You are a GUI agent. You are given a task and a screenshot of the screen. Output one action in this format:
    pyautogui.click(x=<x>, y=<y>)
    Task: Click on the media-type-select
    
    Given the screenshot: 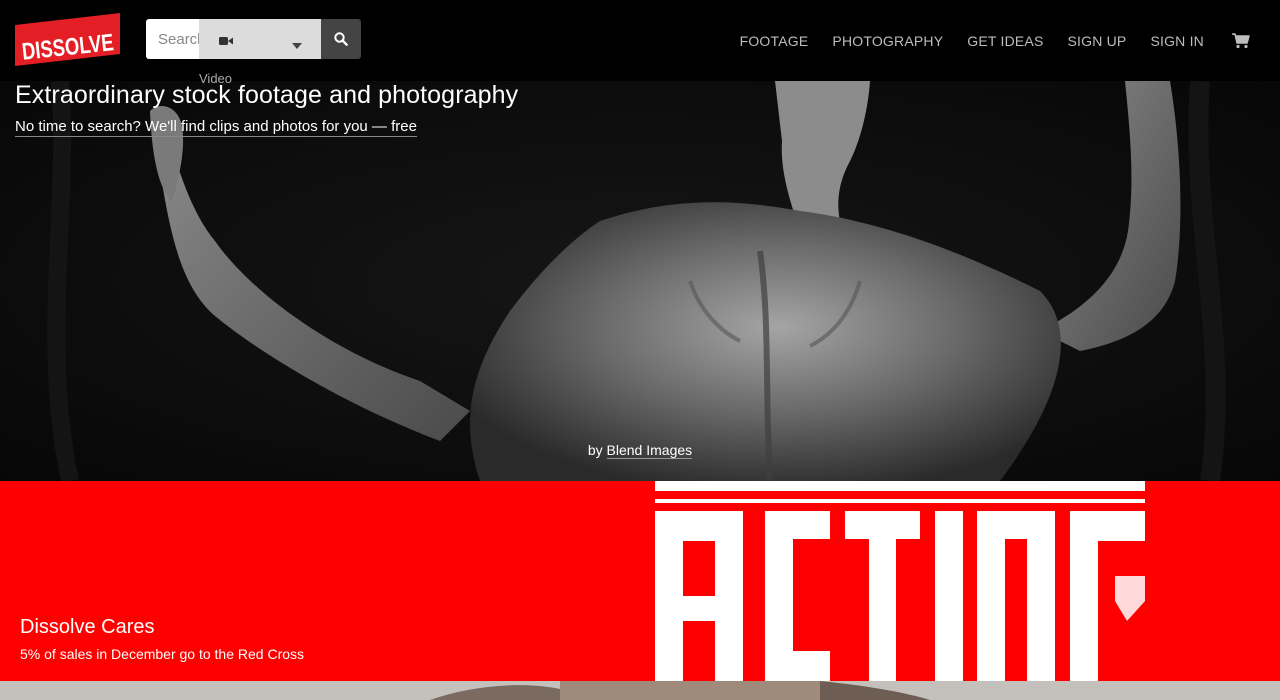 What is the action you would take?
    pyautogui.click(x=260, y=39)
    